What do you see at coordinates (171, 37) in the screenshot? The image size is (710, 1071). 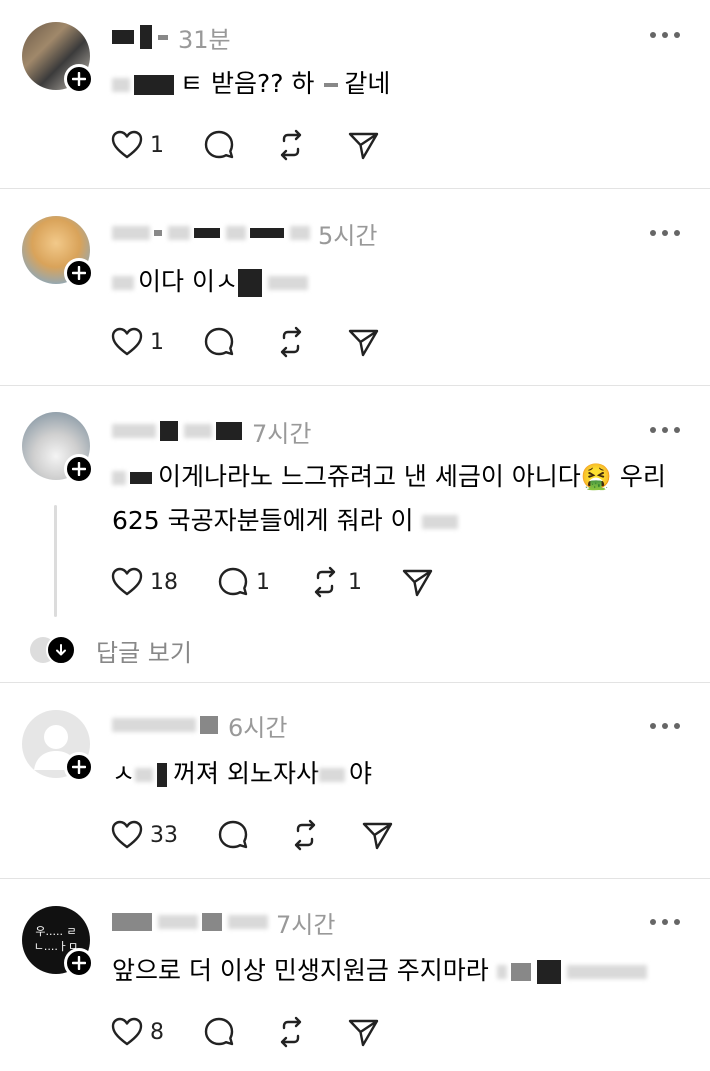 I see `username: 31분` at bounding box center [171, 37].